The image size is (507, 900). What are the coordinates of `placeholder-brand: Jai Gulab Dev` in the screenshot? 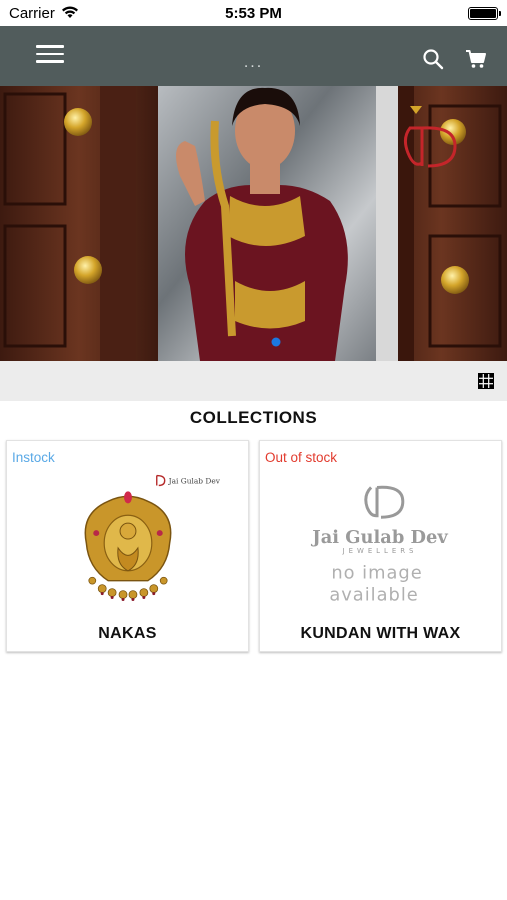 It's located at (379, 537).